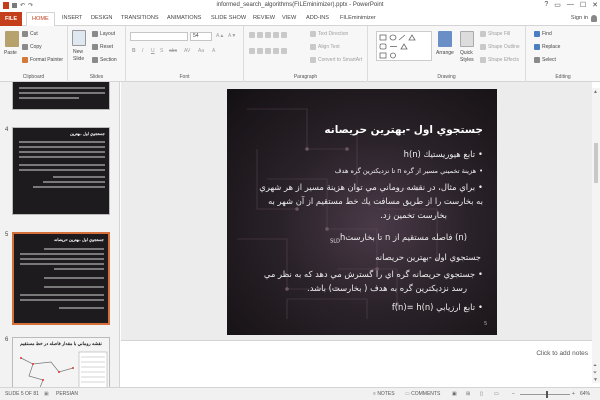 This screenshot has width=600, height=400. What do you see at coordinates (317, 18) in the screenshot?
I see `tab-add-ins: ADD-INS` at bounding box center [317, 18].